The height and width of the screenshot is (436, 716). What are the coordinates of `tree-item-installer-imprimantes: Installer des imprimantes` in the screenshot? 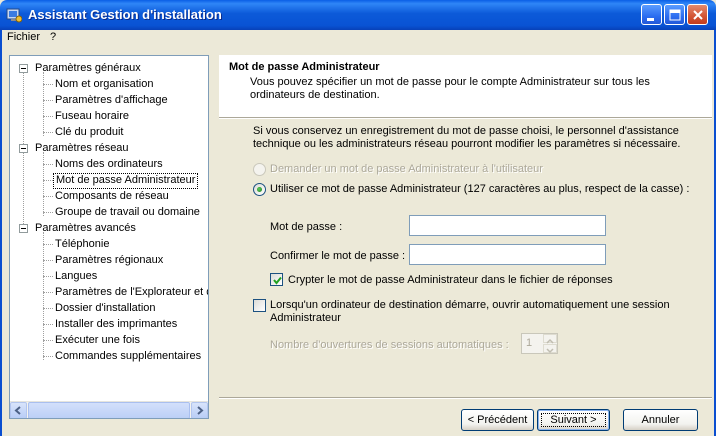 It's located at (116, 325).